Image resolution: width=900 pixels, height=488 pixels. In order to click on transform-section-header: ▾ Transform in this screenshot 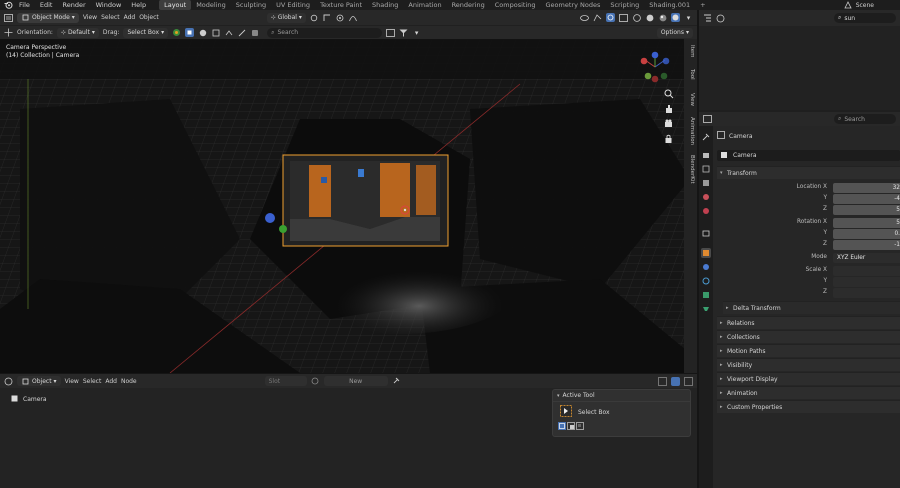, I will do `click(808, 172)`.